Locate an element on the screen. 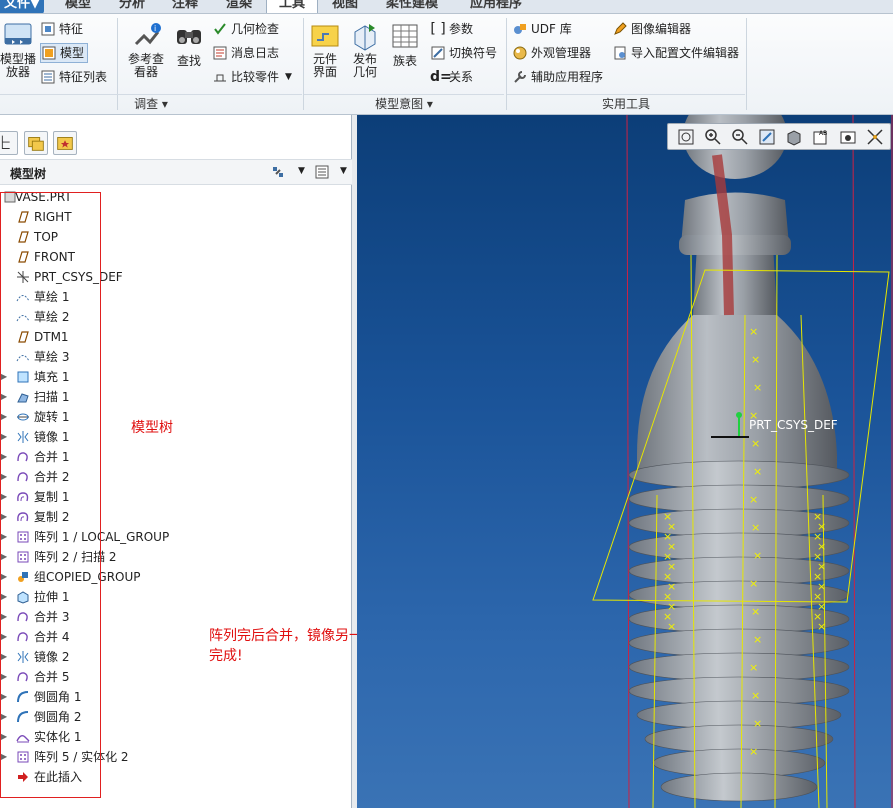 The width and height of the screenshot is (893, 808). tab-annotate: 注释 is located at coordinates (185, 6).